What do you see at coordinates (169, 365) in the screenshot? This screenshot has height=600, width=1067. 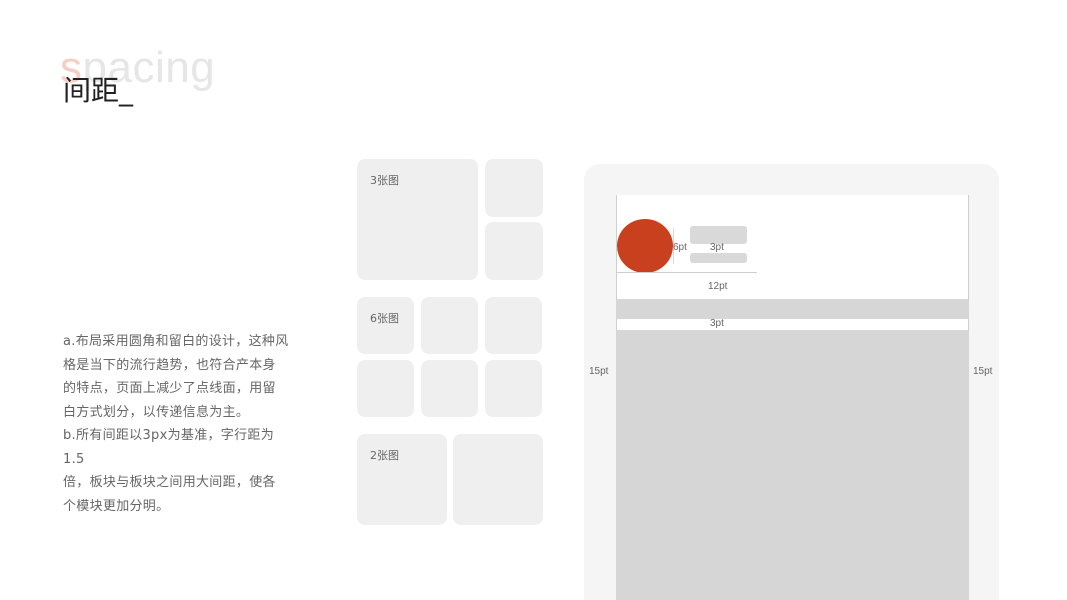 I see `description-line: 格是当下的流行趋势，也符合产本身` at bounding box center [169, 365].